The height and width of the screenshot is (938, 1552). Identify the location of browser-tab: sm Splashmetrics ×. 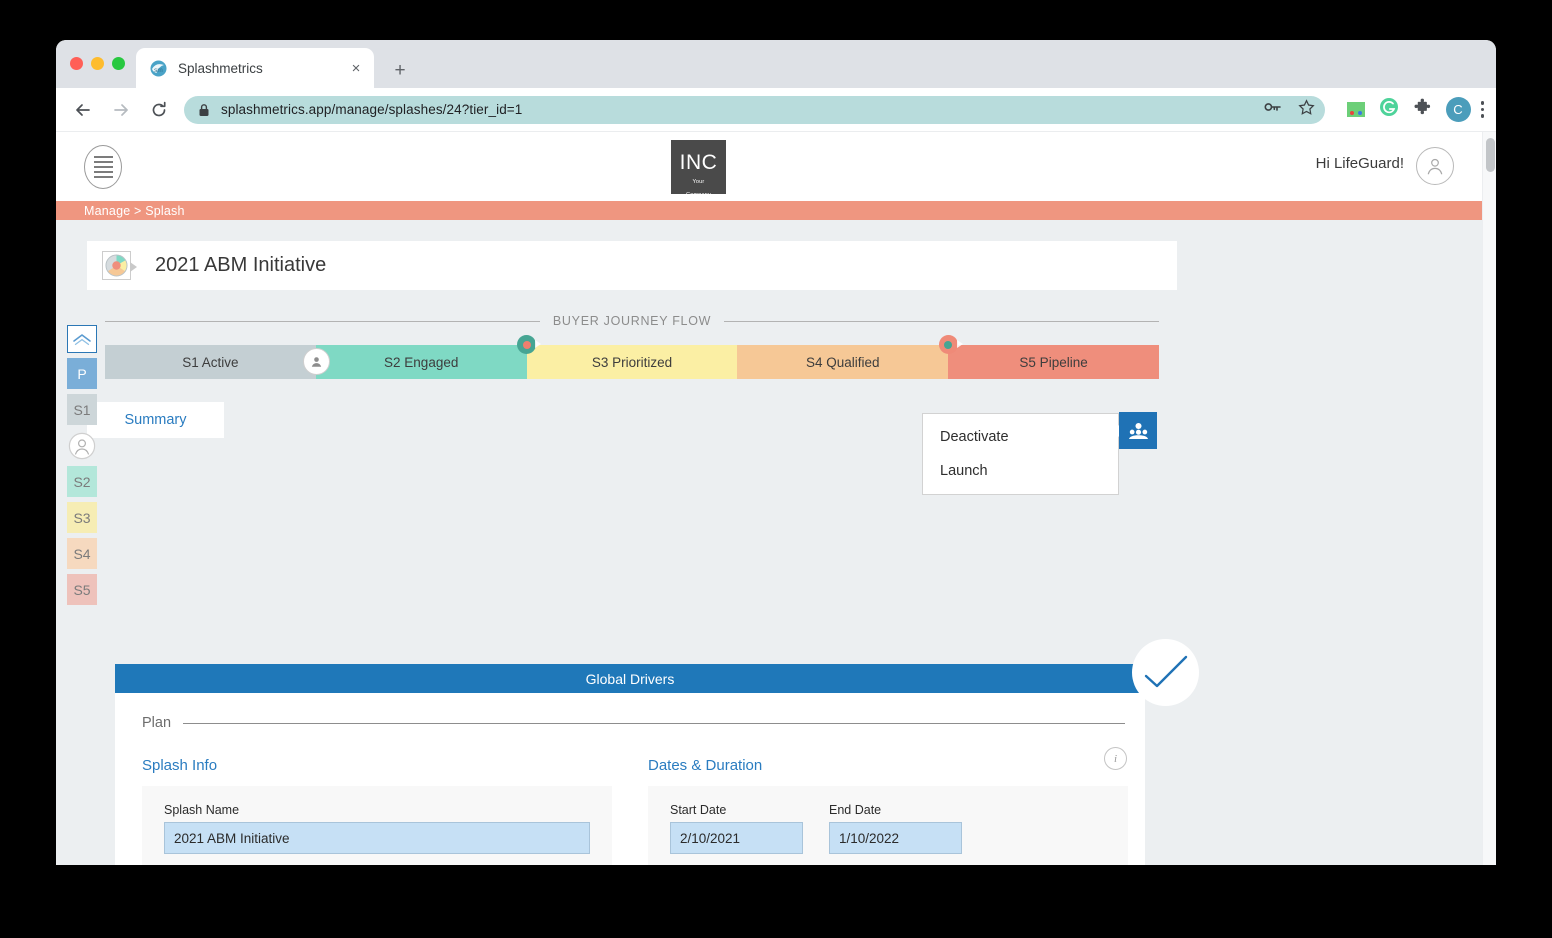
(255, 68).